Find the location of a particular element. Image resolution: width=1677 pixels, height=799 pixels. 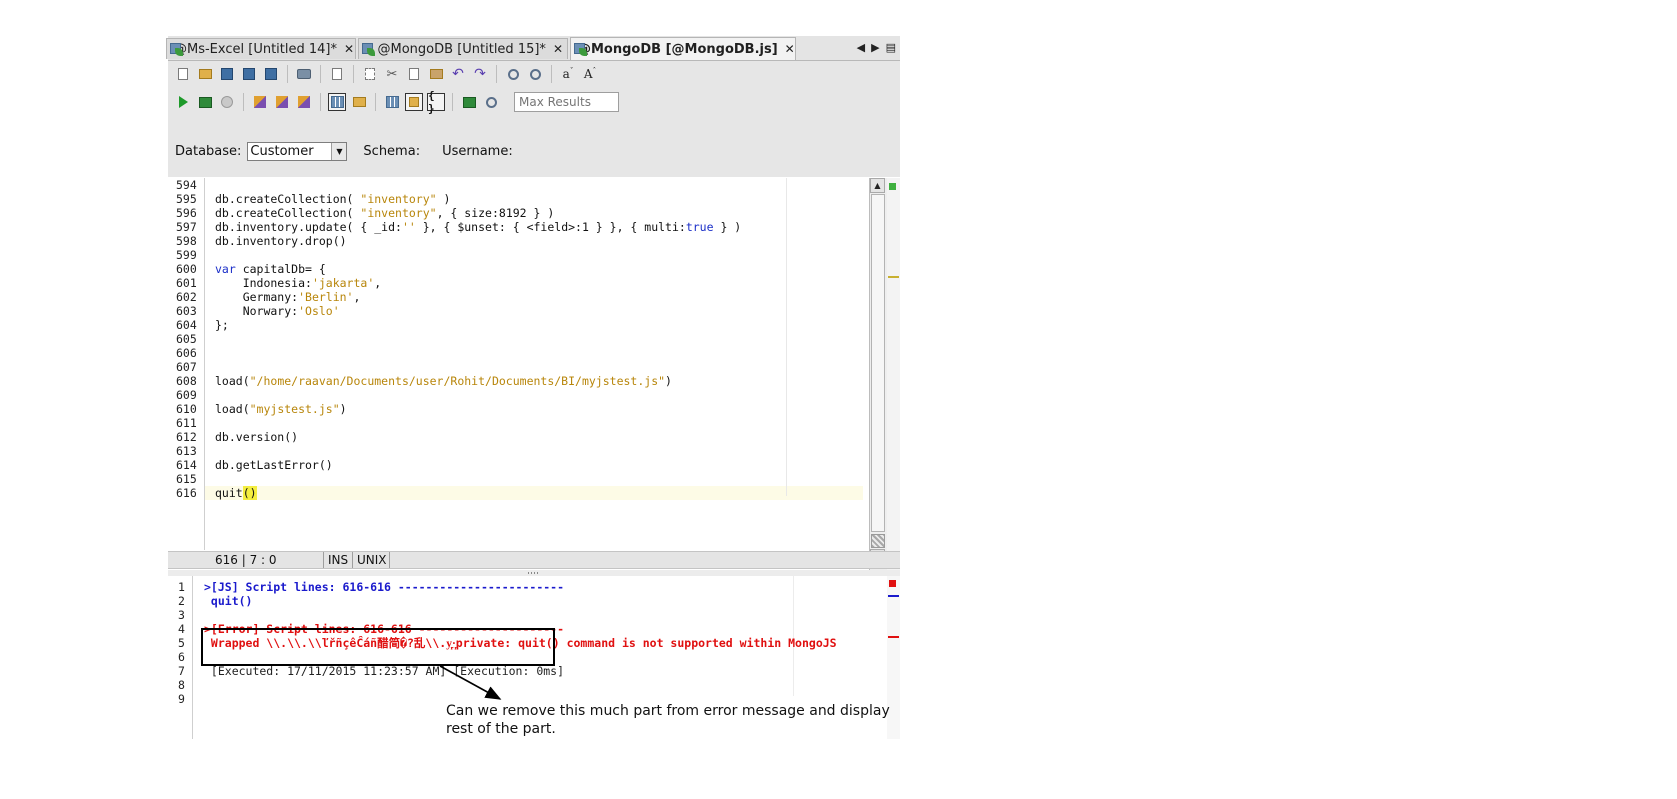

output-line-number: 1 is located at coordinates (181, 587).